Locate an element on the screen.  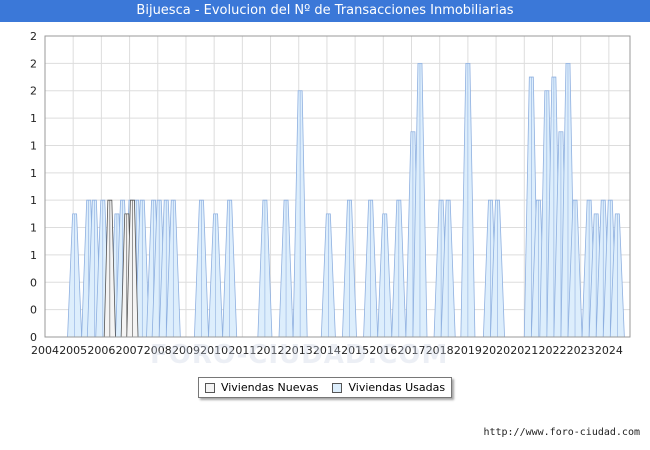
legend-item-nuevas: Viviendas Nuevas is located at coordinates (261, 387).